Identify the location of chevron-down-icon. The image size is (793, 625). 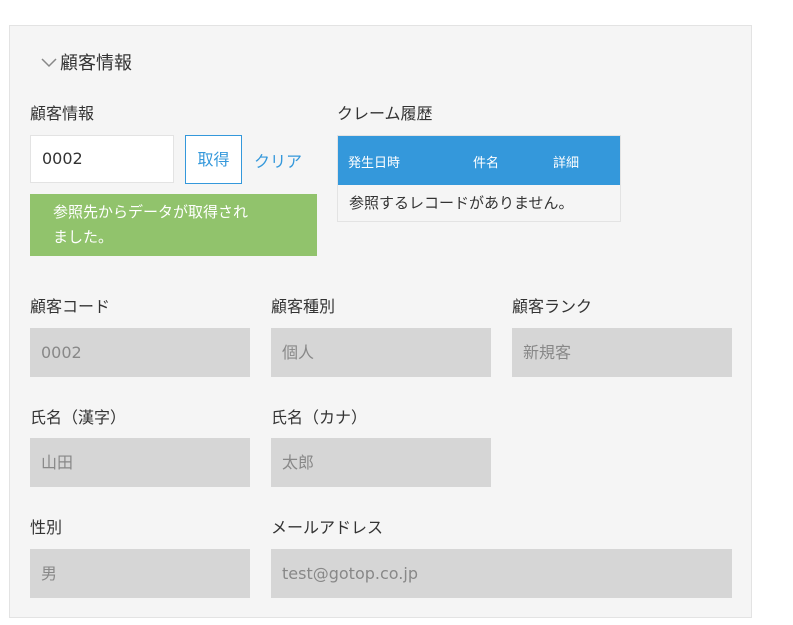
(49, 63).